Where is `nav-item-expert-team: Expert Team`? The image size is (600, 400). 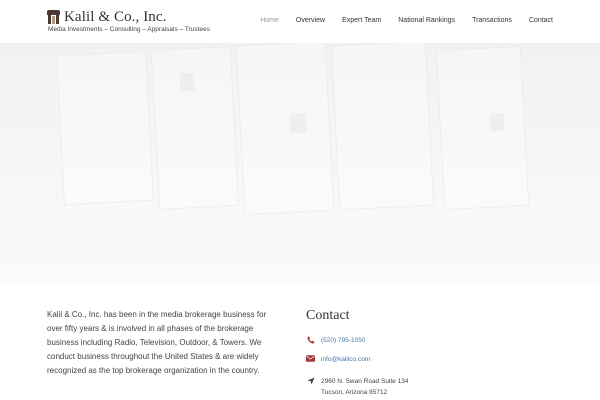
nav-item-expert-team: Expert Team is located at coordinates (361, 20).